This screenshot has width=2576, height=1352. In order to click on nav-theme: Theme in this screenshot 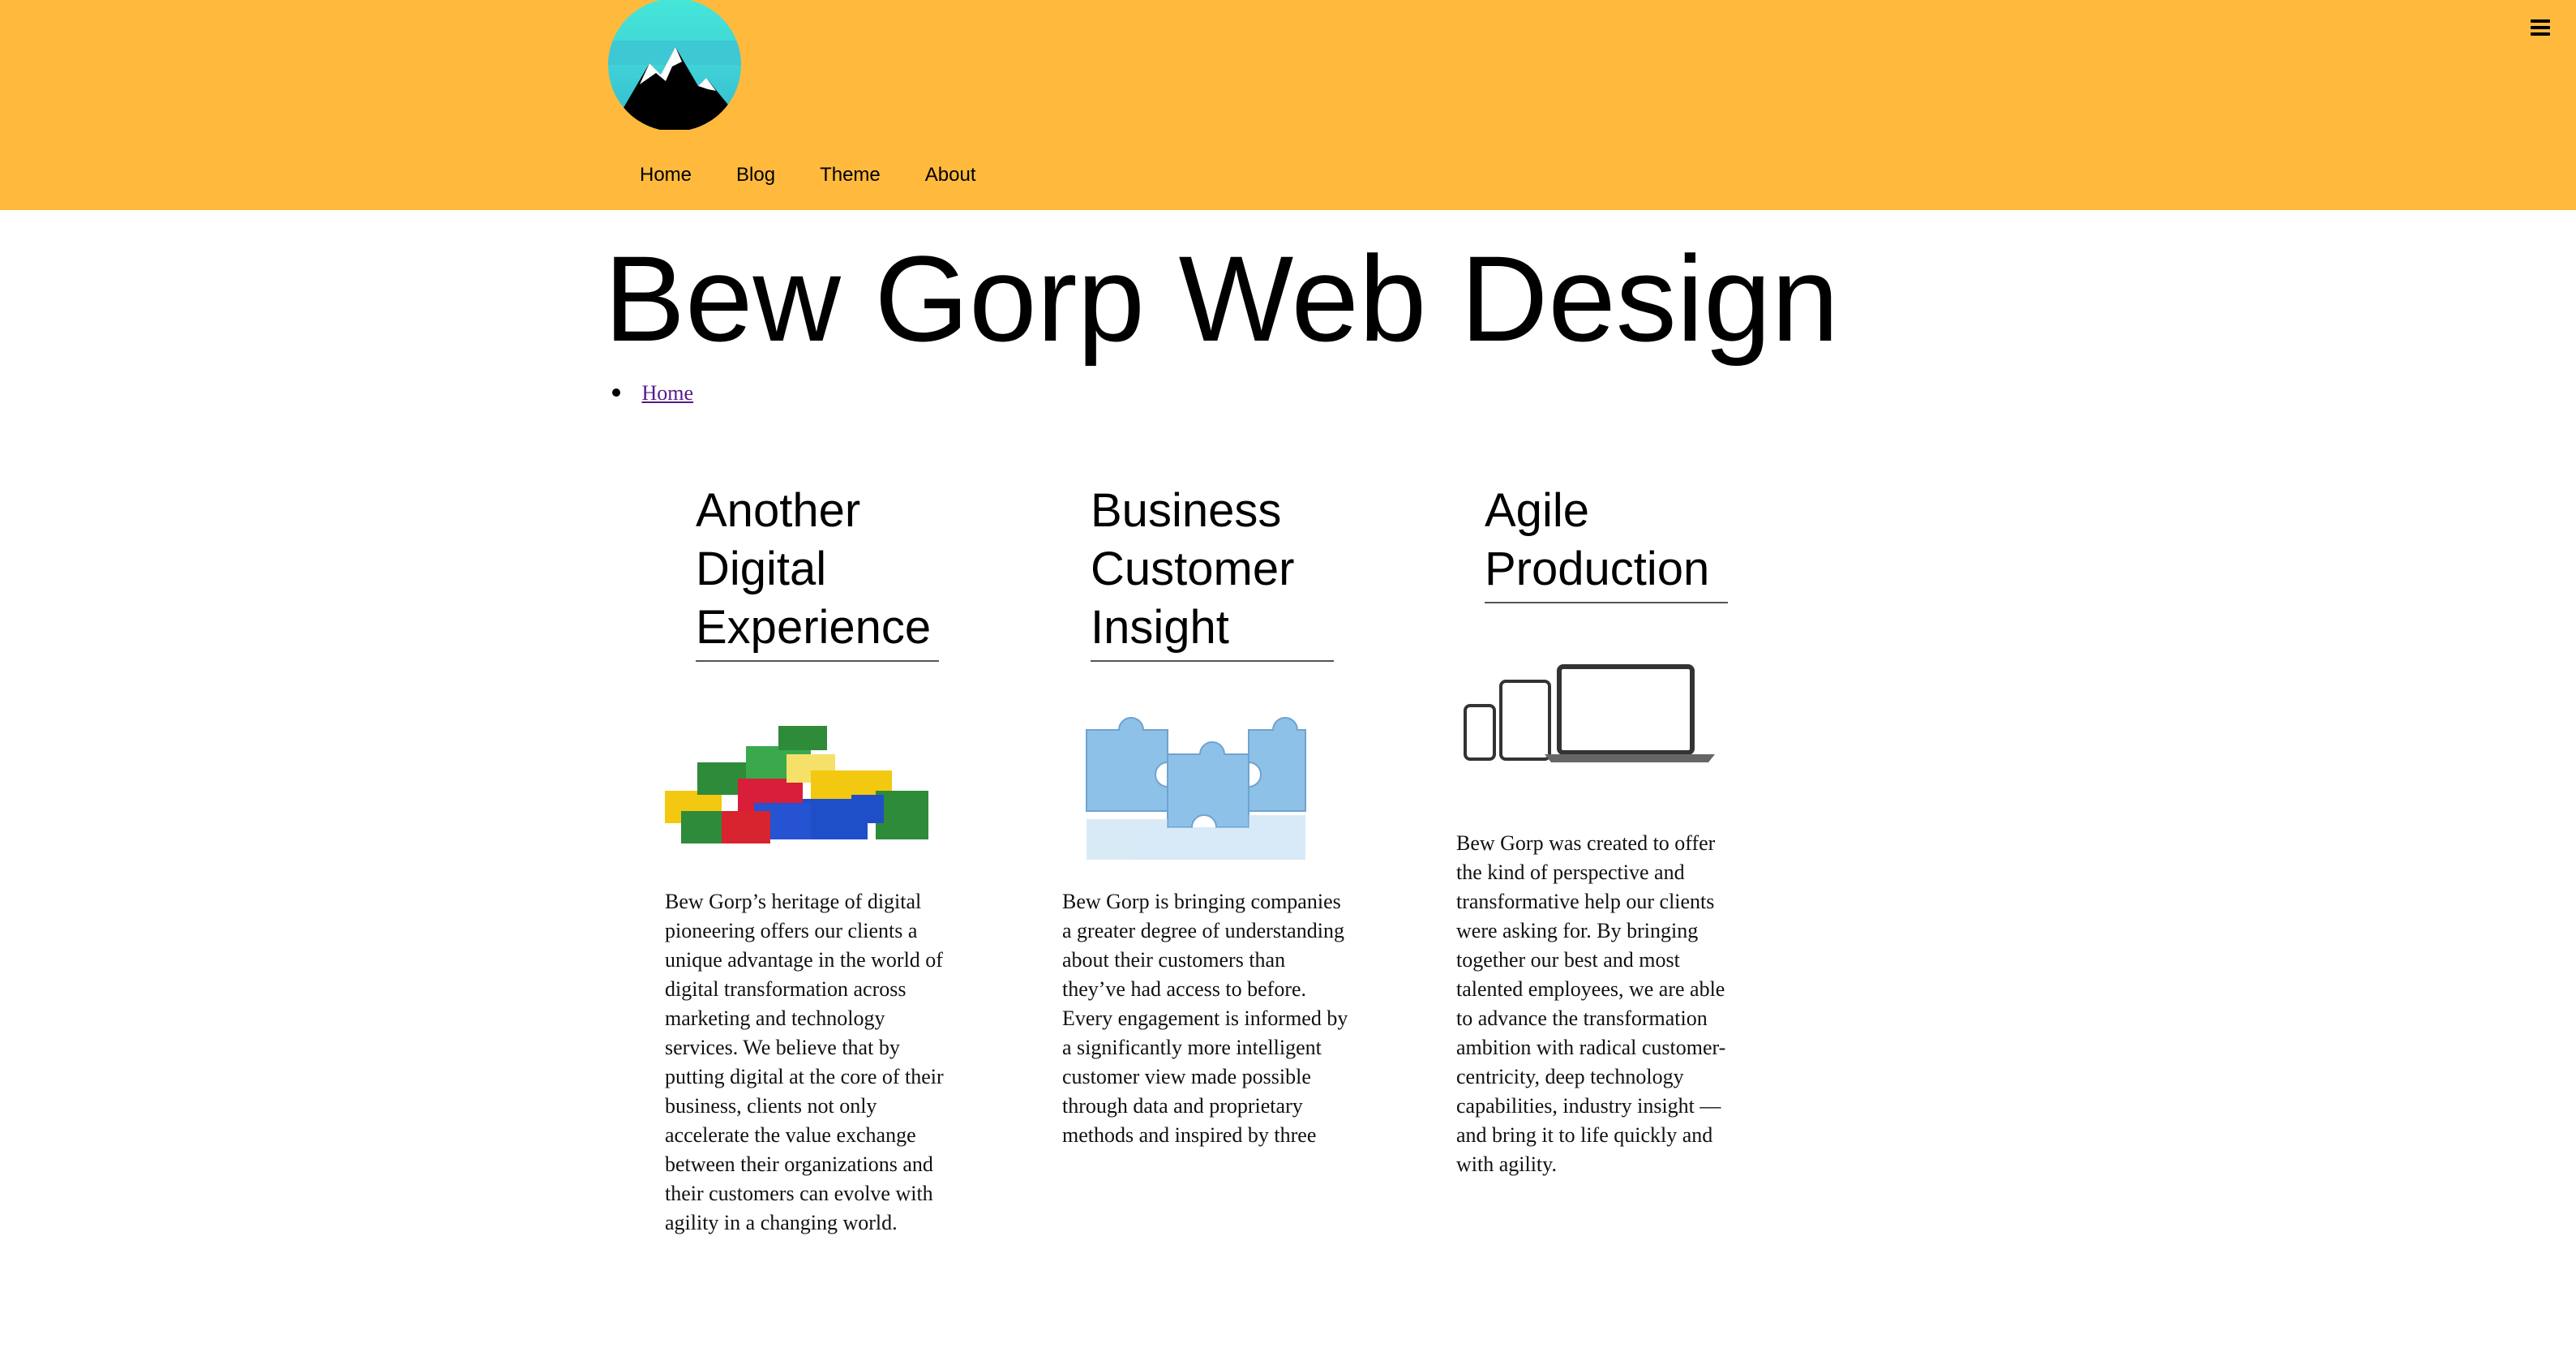, I will do `click(834, 175)`.